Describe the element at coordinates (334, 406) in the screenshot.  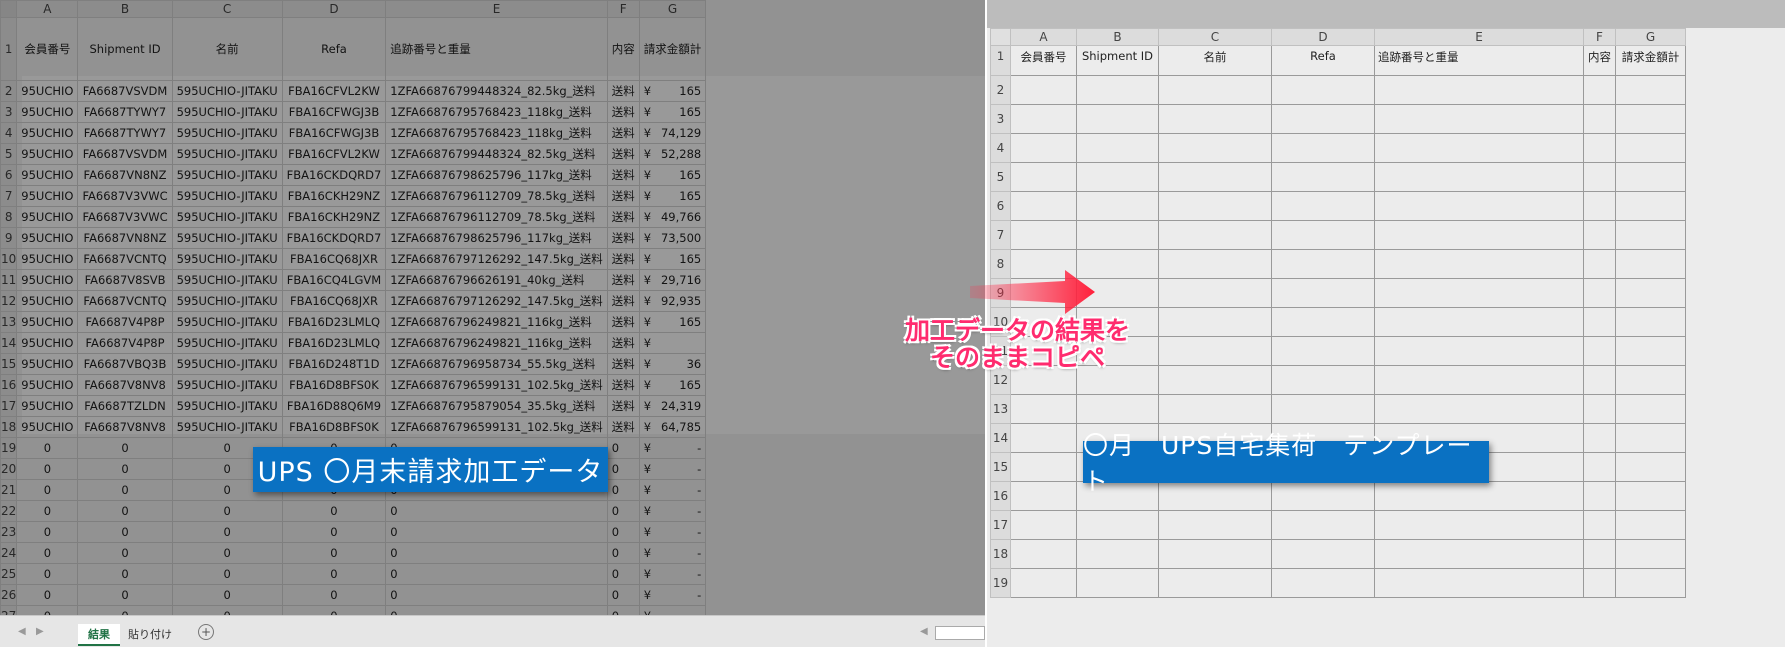
I see `cell-d: FBA16D88Q6M9` at that location.